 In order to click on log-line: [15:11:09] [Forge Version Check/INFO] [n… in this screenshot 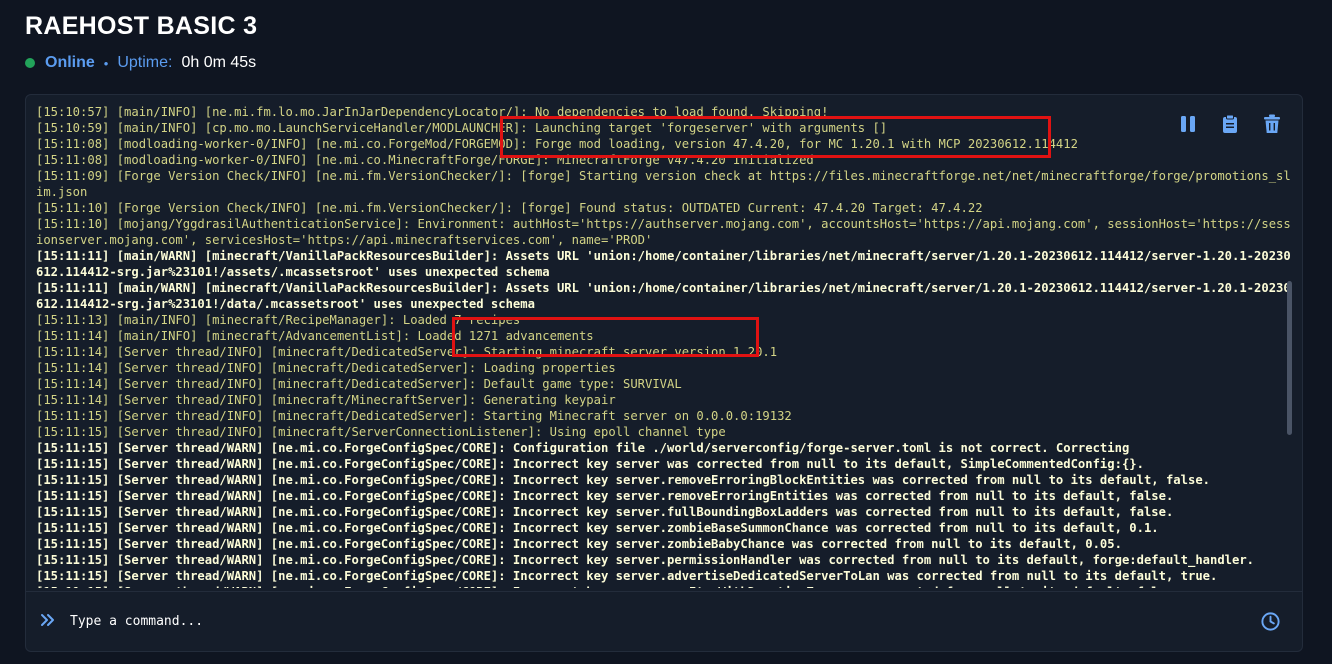, I will do `click(663, 184)`.